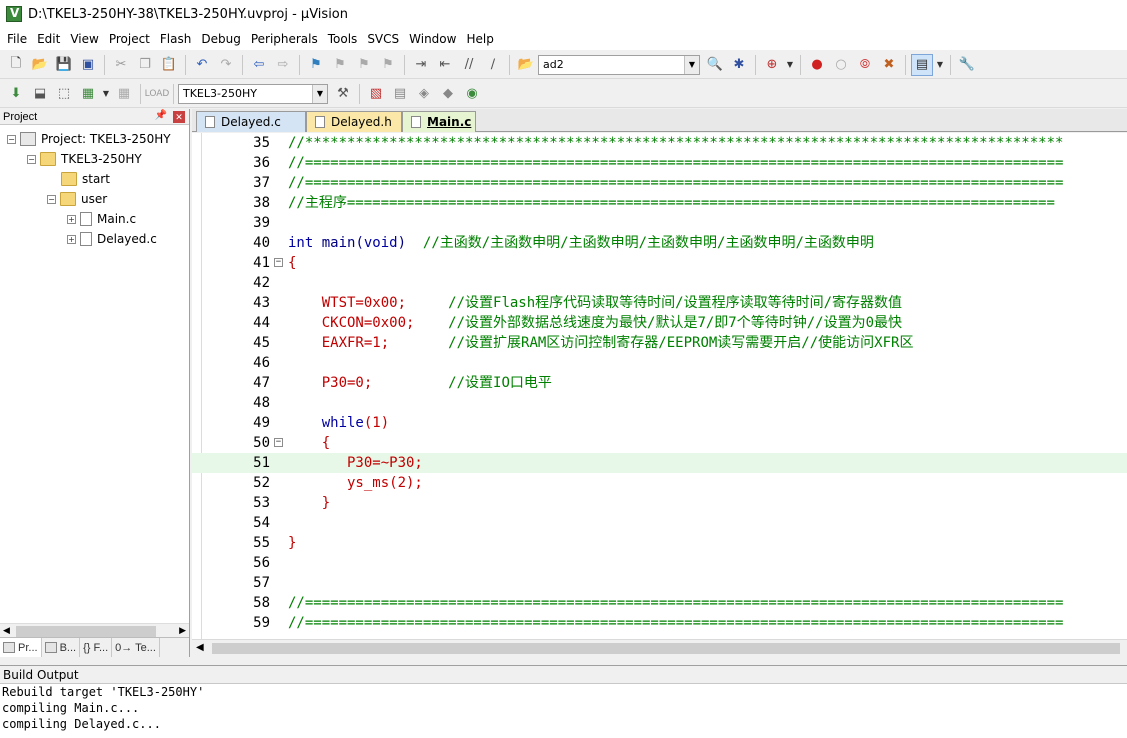 The image size is (1127, 738). What do you see at coordinates (16, 94) in the screenshot?
I see `translate-icon: ⬇` at bounding box center [16, 94].